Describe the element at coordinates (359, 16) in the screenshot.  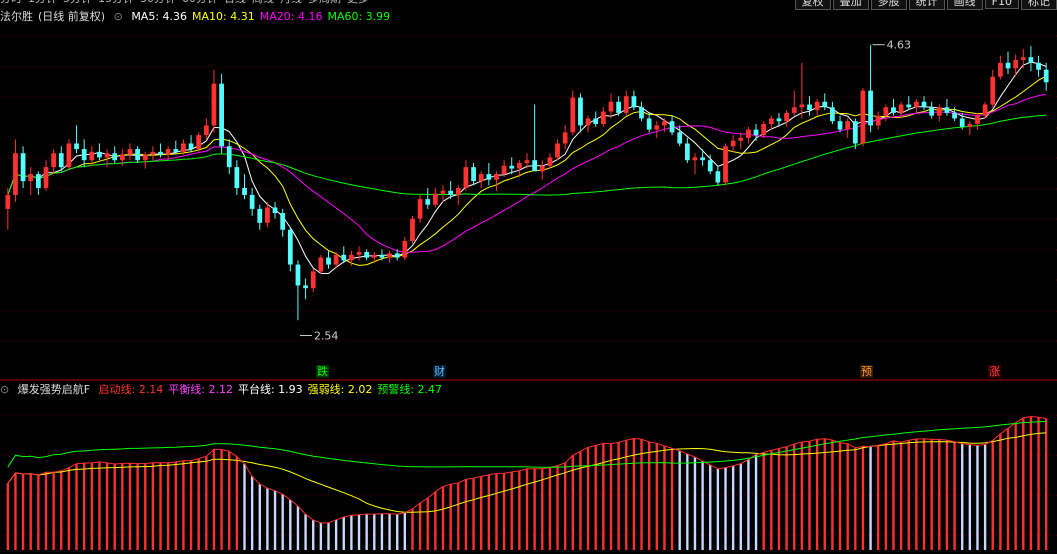
I see `indicator-value-3: MA60: 3.99` at that location.